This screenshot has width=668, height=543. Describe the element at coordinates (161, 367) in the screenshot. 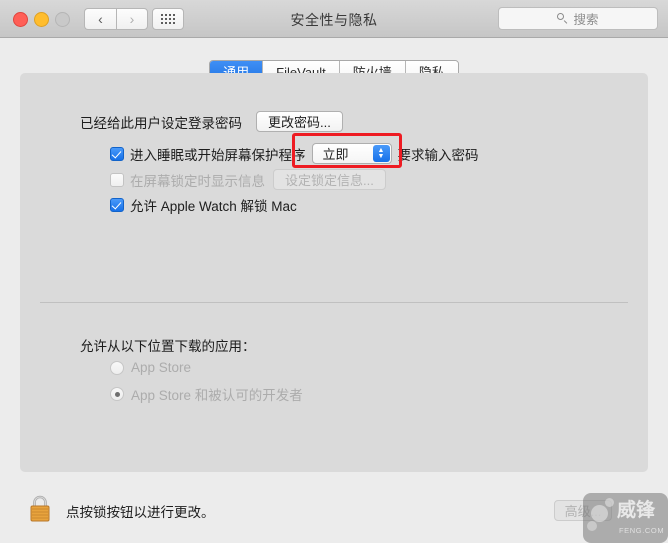

I see `app-store-label: App Store` at that location.